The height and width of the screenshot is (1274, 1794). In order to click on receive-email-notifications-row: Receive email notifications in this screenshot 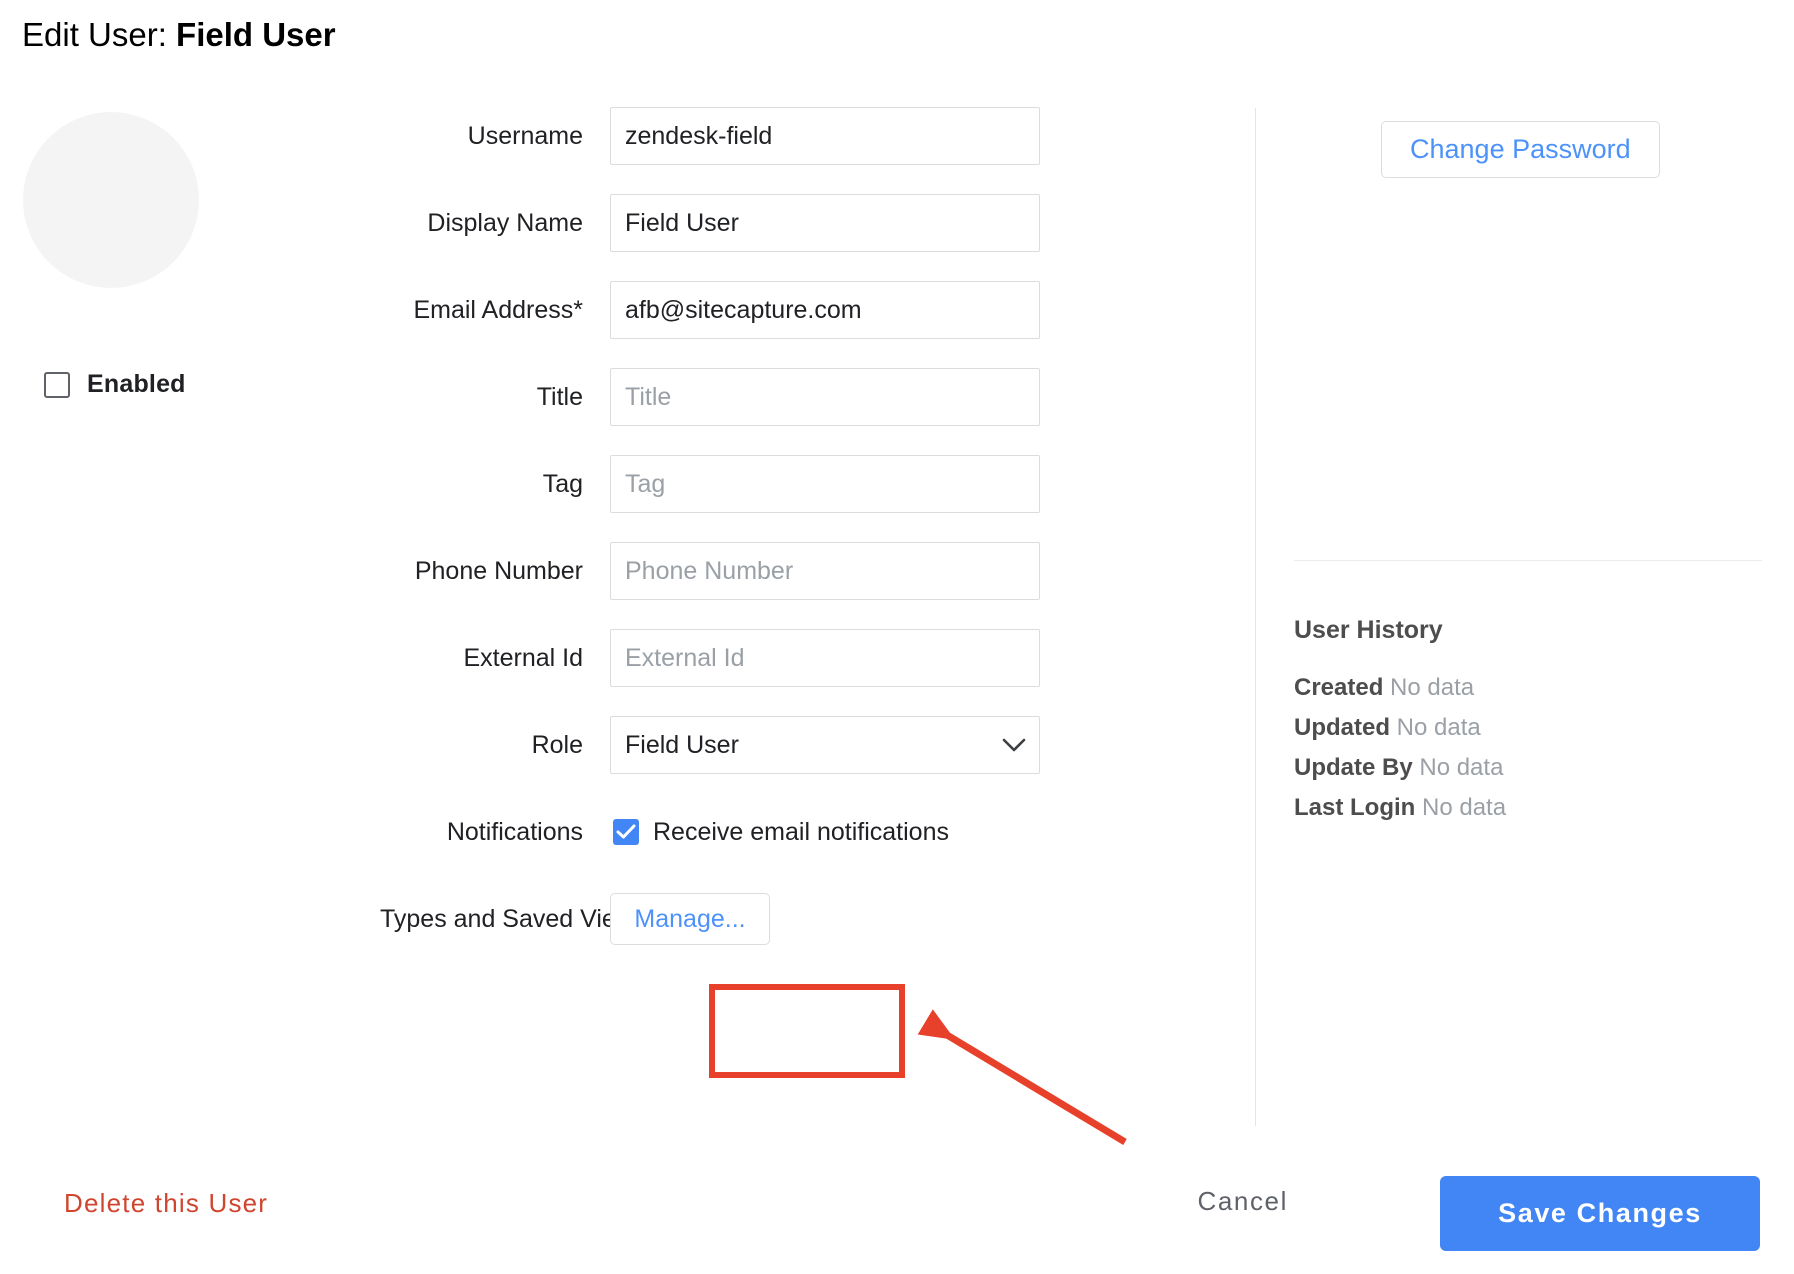, I will do `click(779, 832)`.